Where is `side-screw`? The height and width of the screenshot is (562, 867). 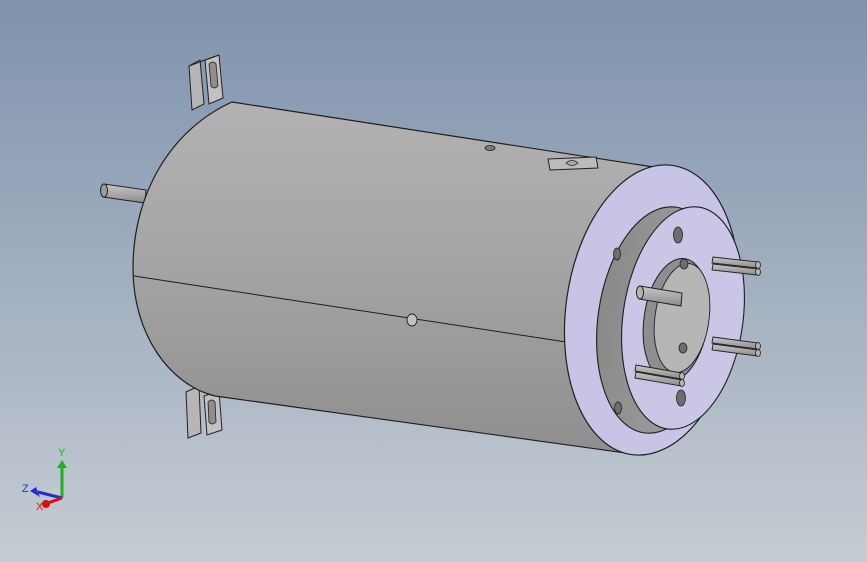
side-screw is located at coordinates (412, 320).